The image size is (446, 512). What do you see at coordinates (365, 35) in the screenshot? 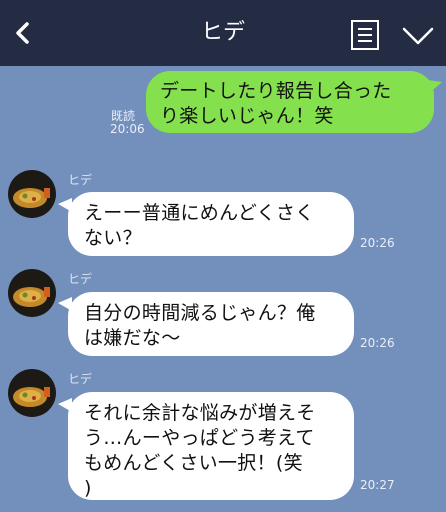
I see `notes-icon` at bounding box center [365, 35].